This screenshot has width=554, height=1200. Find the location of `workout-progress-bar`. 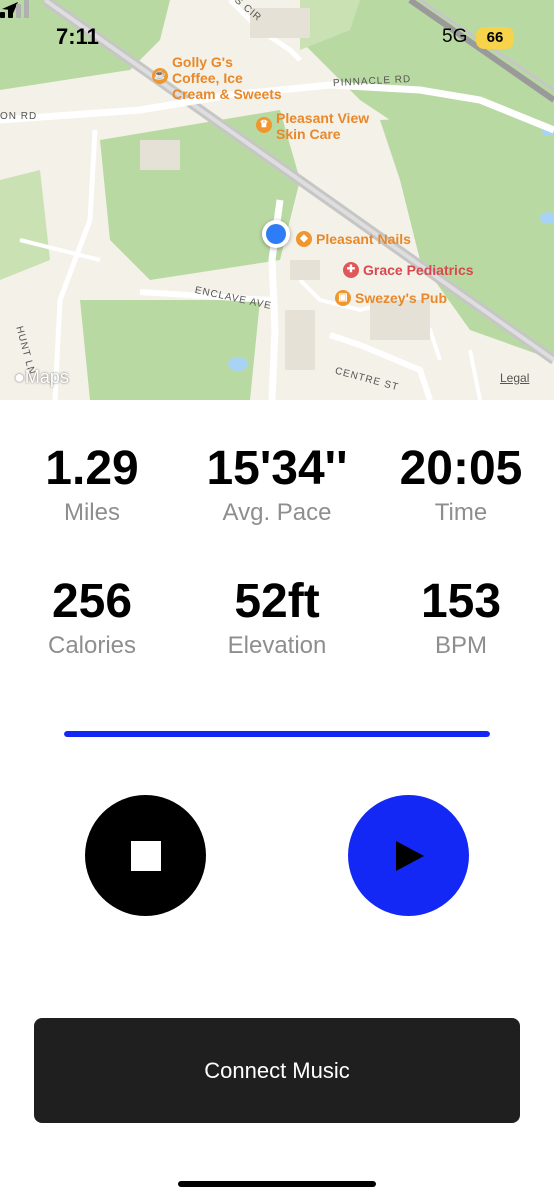

workout-progress-bar is located at coordinates (277, 734).